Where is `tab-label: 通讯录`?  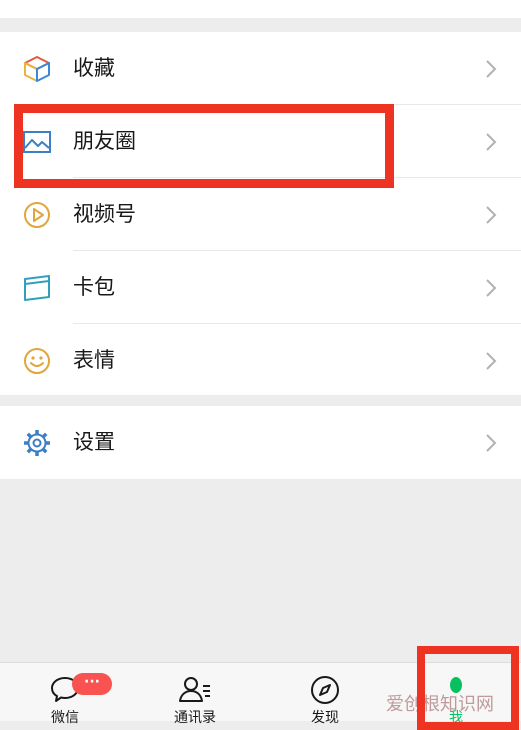
tab-label: 通讯录 is located at coordinates (195, 718).